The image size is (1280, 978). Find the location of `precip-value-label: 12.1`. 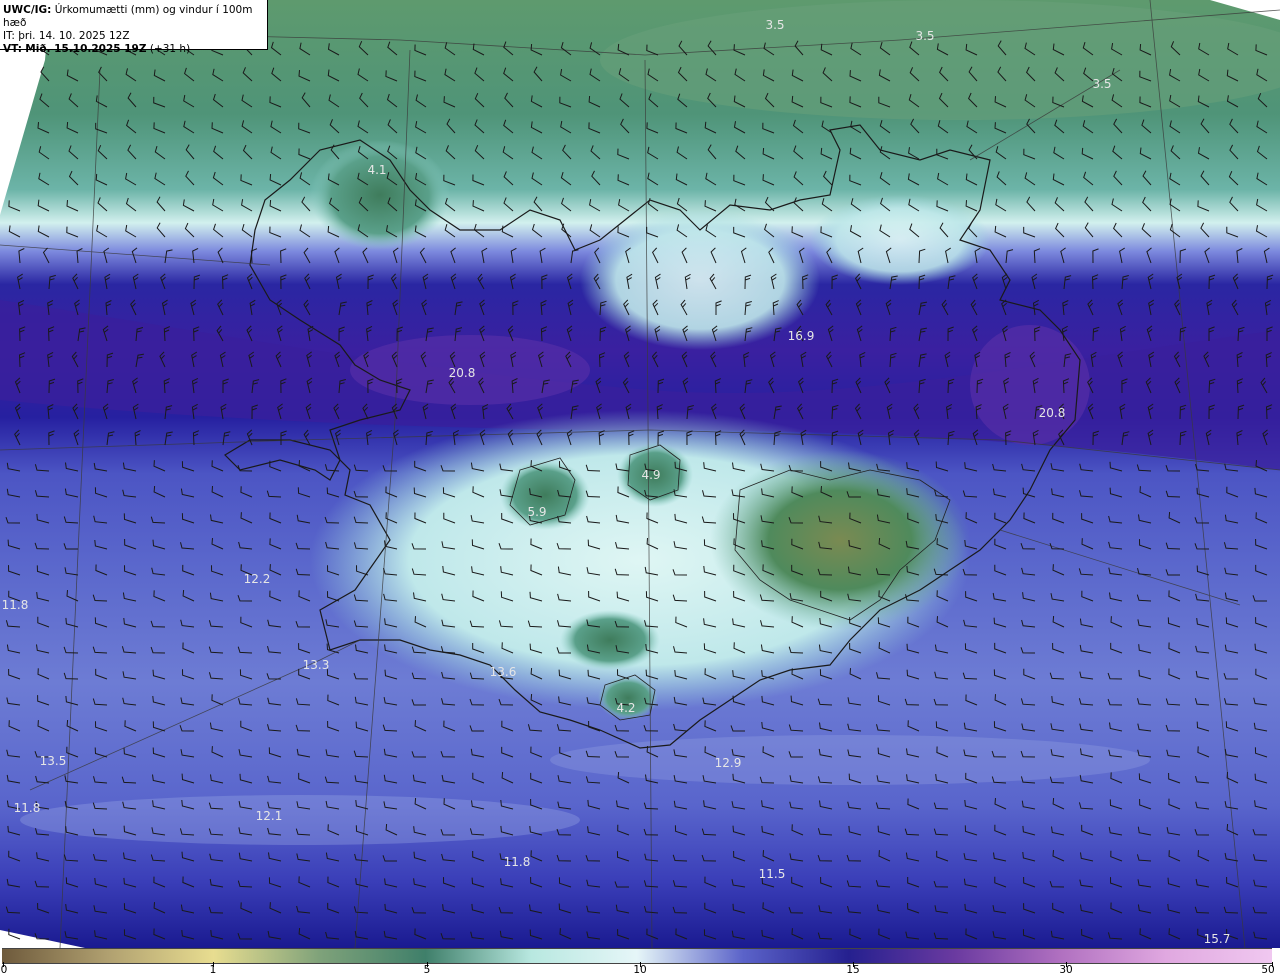

precip-value-label: 12.1 is located at coordinates (269, 816).